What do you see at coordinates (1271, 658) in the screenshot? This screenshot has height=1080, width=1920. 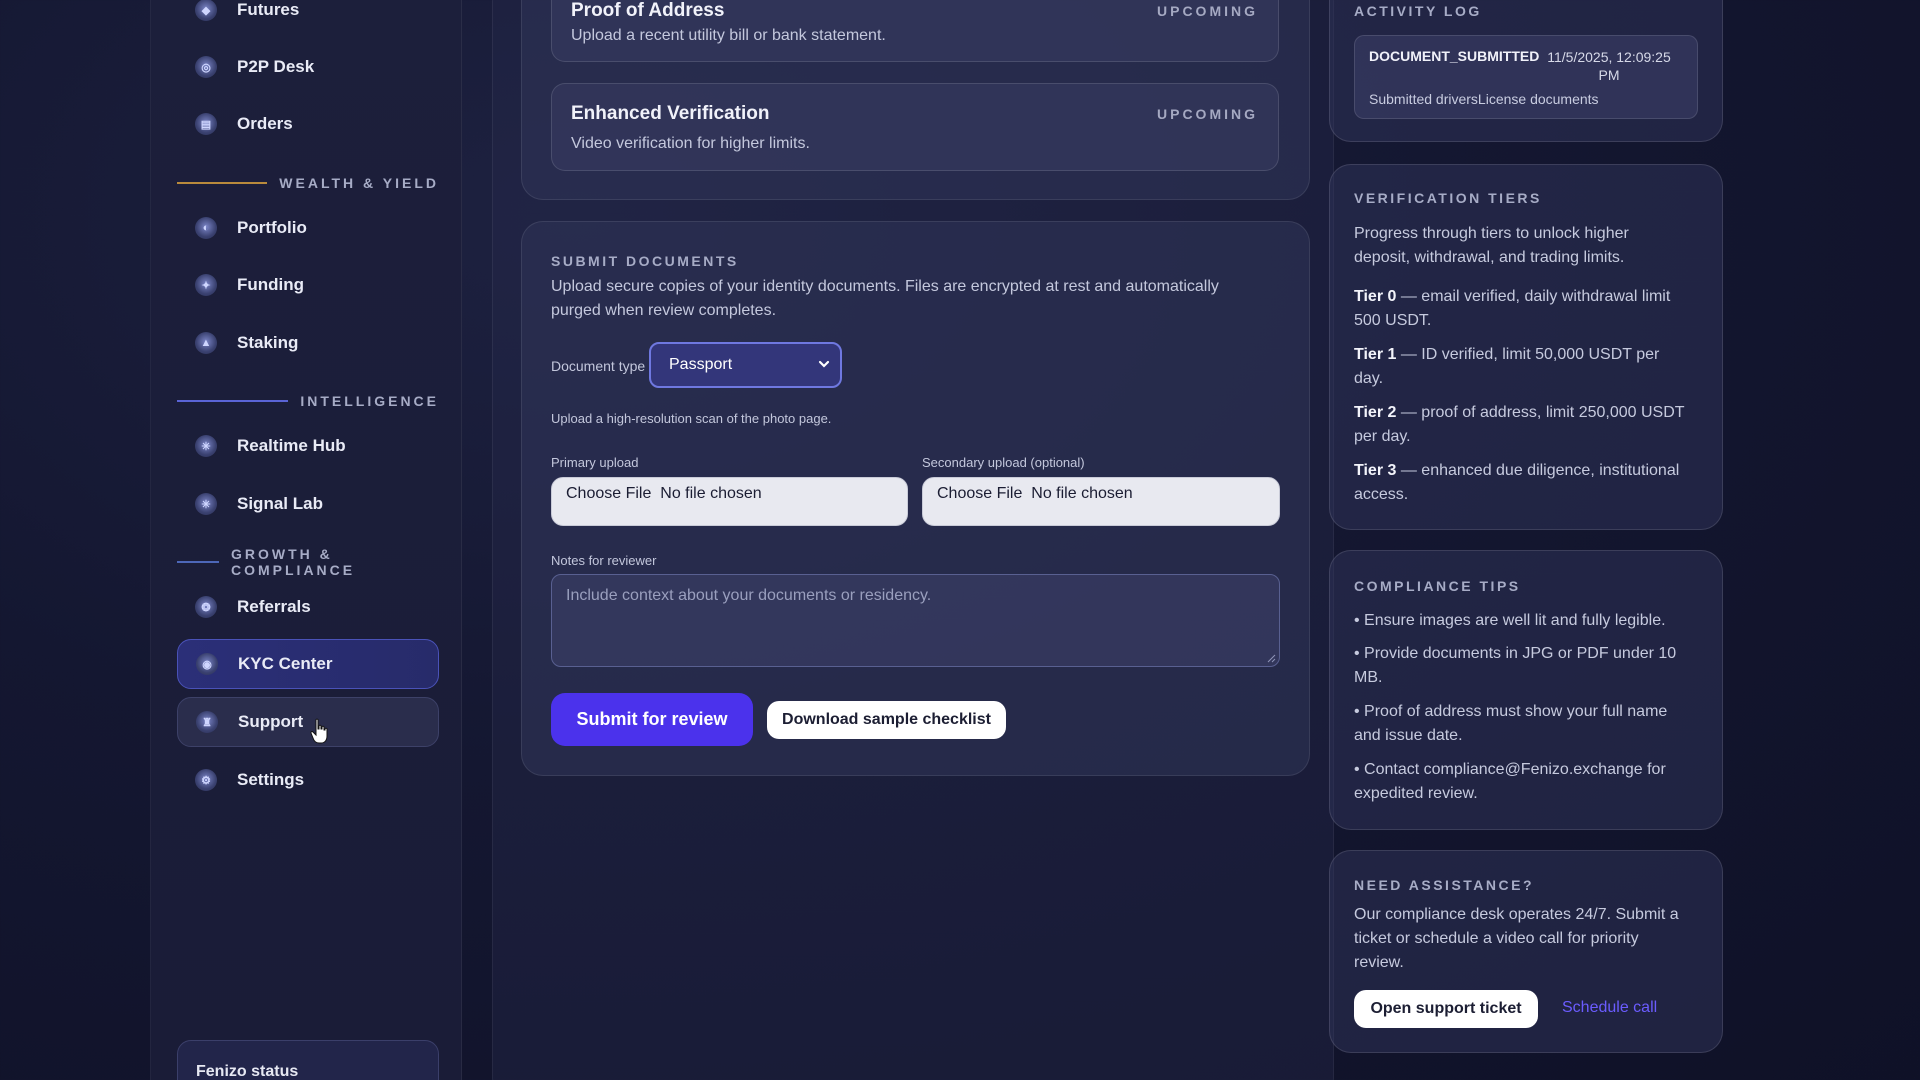 I see `resize-handle-icon` at bounding box center [1271, 658].